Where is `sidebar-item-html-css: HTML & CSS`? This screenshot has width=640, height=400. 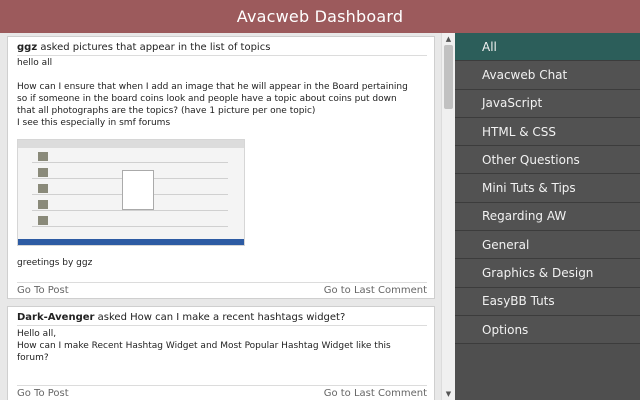
sidebar-item-html-css: HTML & CSS is located at coordinates (547, 132).